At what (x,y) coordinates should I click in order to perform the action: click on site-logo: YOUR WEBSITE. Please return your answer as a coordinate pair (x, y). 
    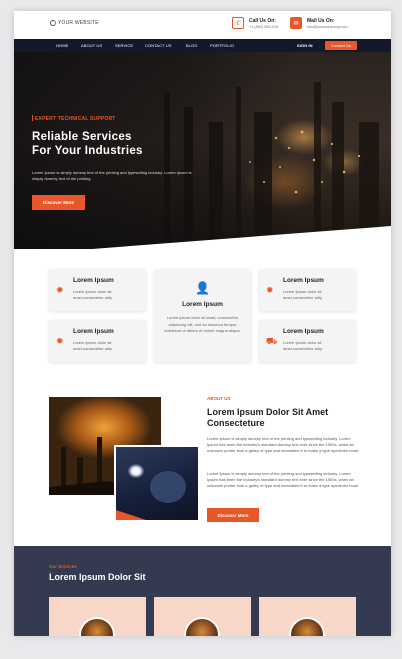
    Looking at the image, I should click on (74, 23).